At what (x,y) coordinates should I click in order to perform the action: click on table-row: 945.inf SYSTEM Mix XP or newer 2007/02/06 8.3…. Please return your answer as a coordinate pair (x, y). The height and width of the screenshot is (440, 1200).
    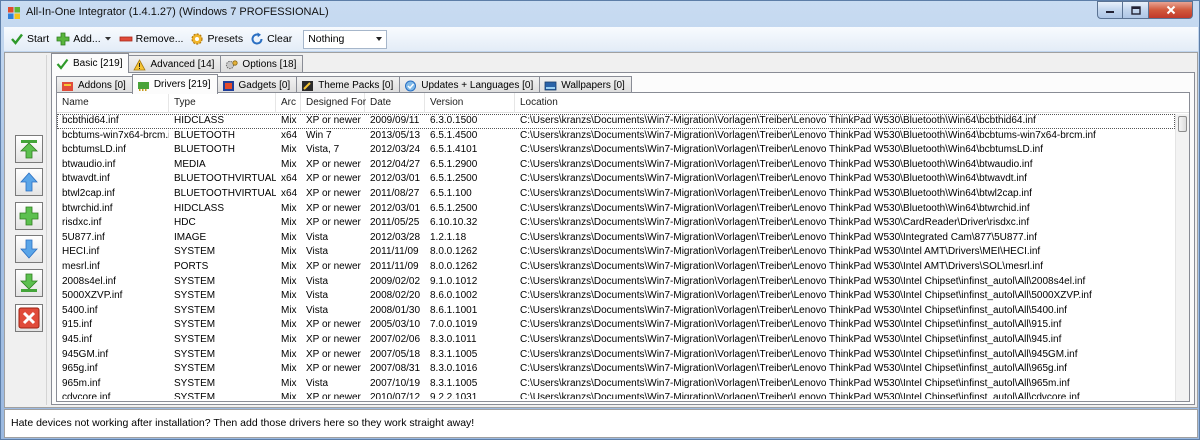
    Looking at the image, I should click on (616, 340).